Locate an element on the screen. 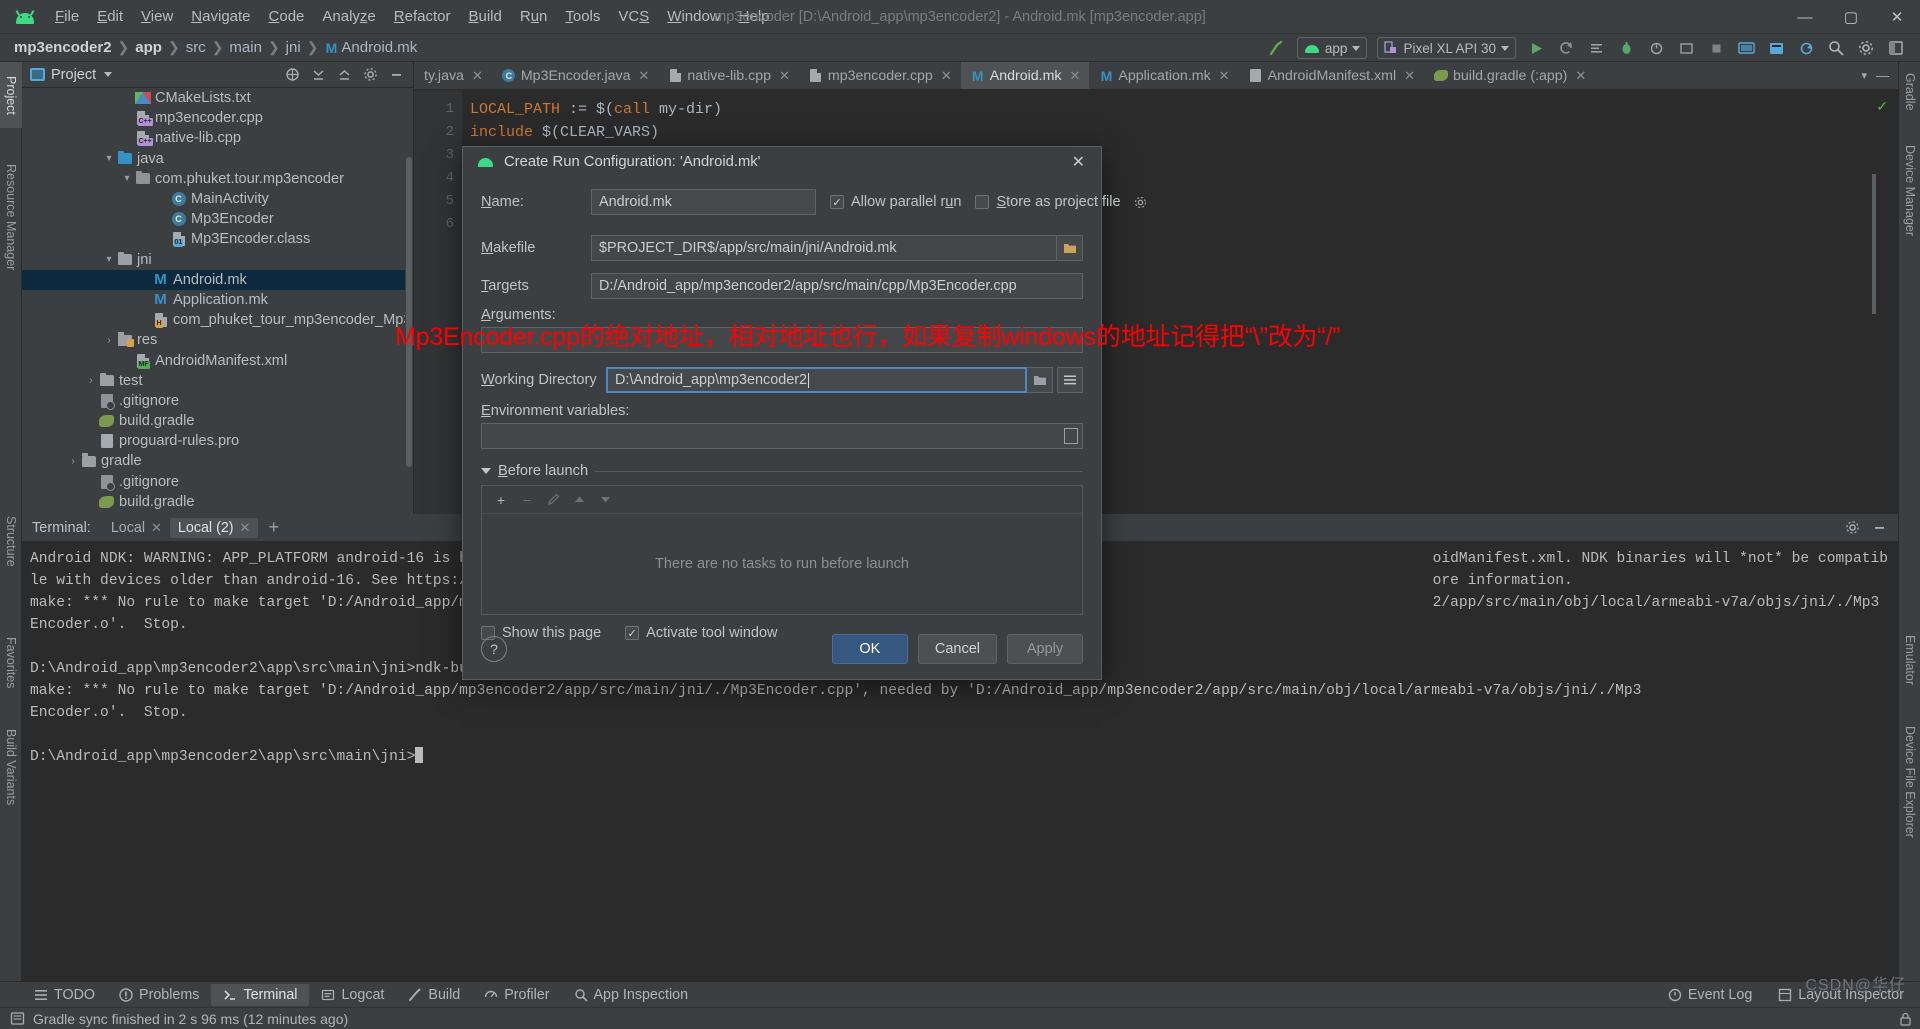  tree-item-android-mk: M Android.mk is located at coordinates (213, 279).